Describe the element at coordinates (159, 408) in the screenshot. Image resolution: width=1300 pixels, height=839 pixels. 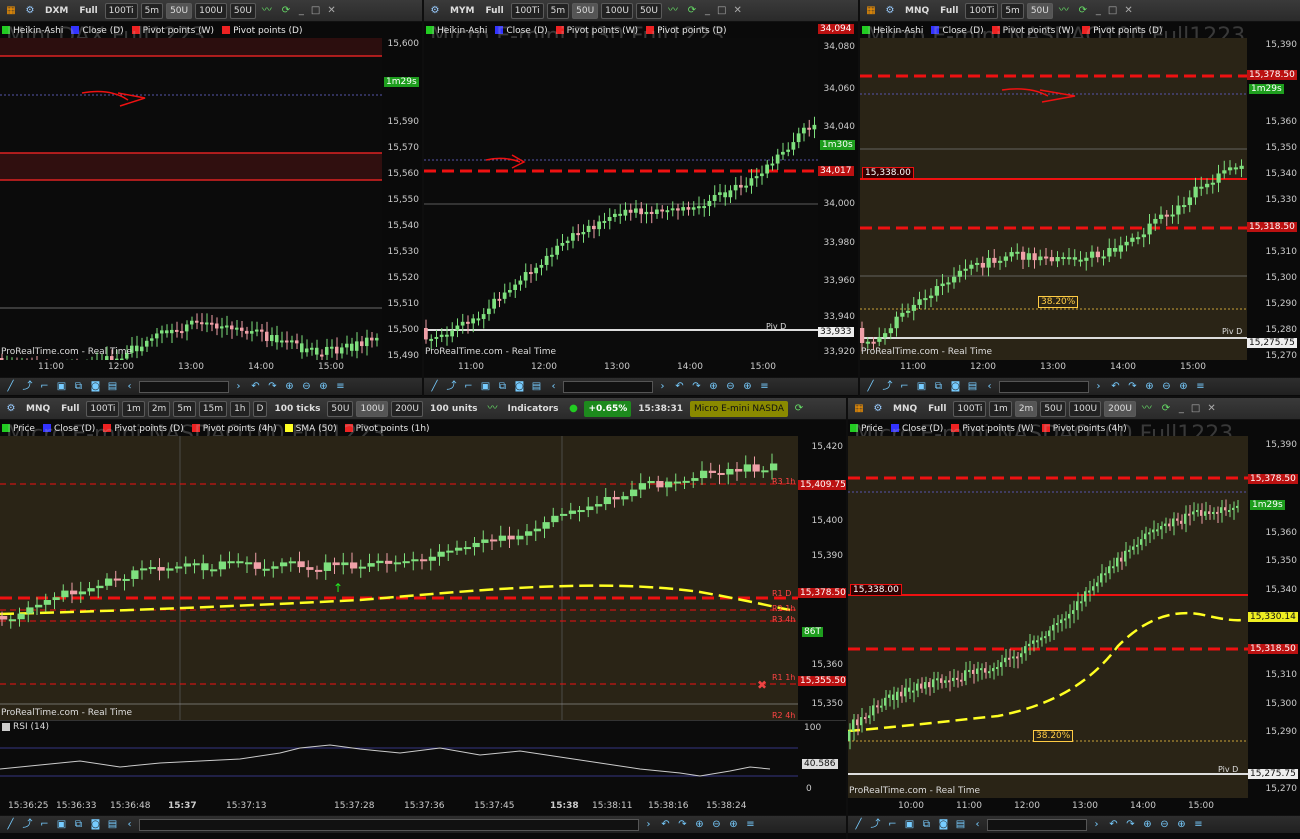
I see `tf-2m-button: 2m` at that location.